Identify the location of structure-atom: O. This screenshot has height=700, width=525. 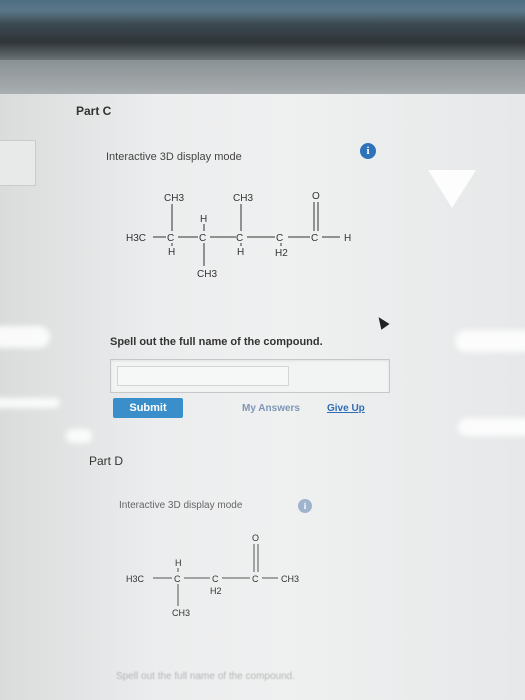
(255, 538).